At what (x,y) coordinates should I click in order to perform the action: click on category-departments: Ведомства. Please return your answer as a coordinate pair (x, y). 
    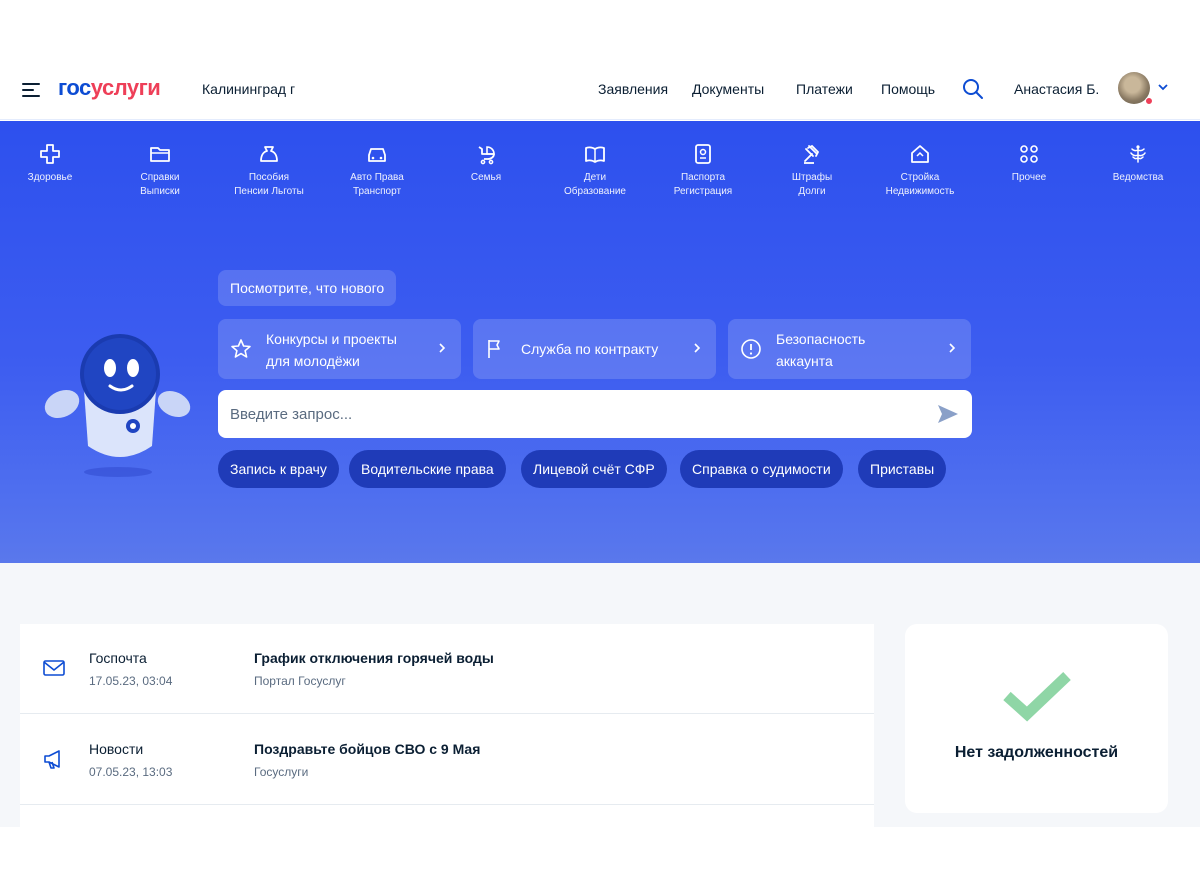
    Looking at the image, I should click on (1138, 164).